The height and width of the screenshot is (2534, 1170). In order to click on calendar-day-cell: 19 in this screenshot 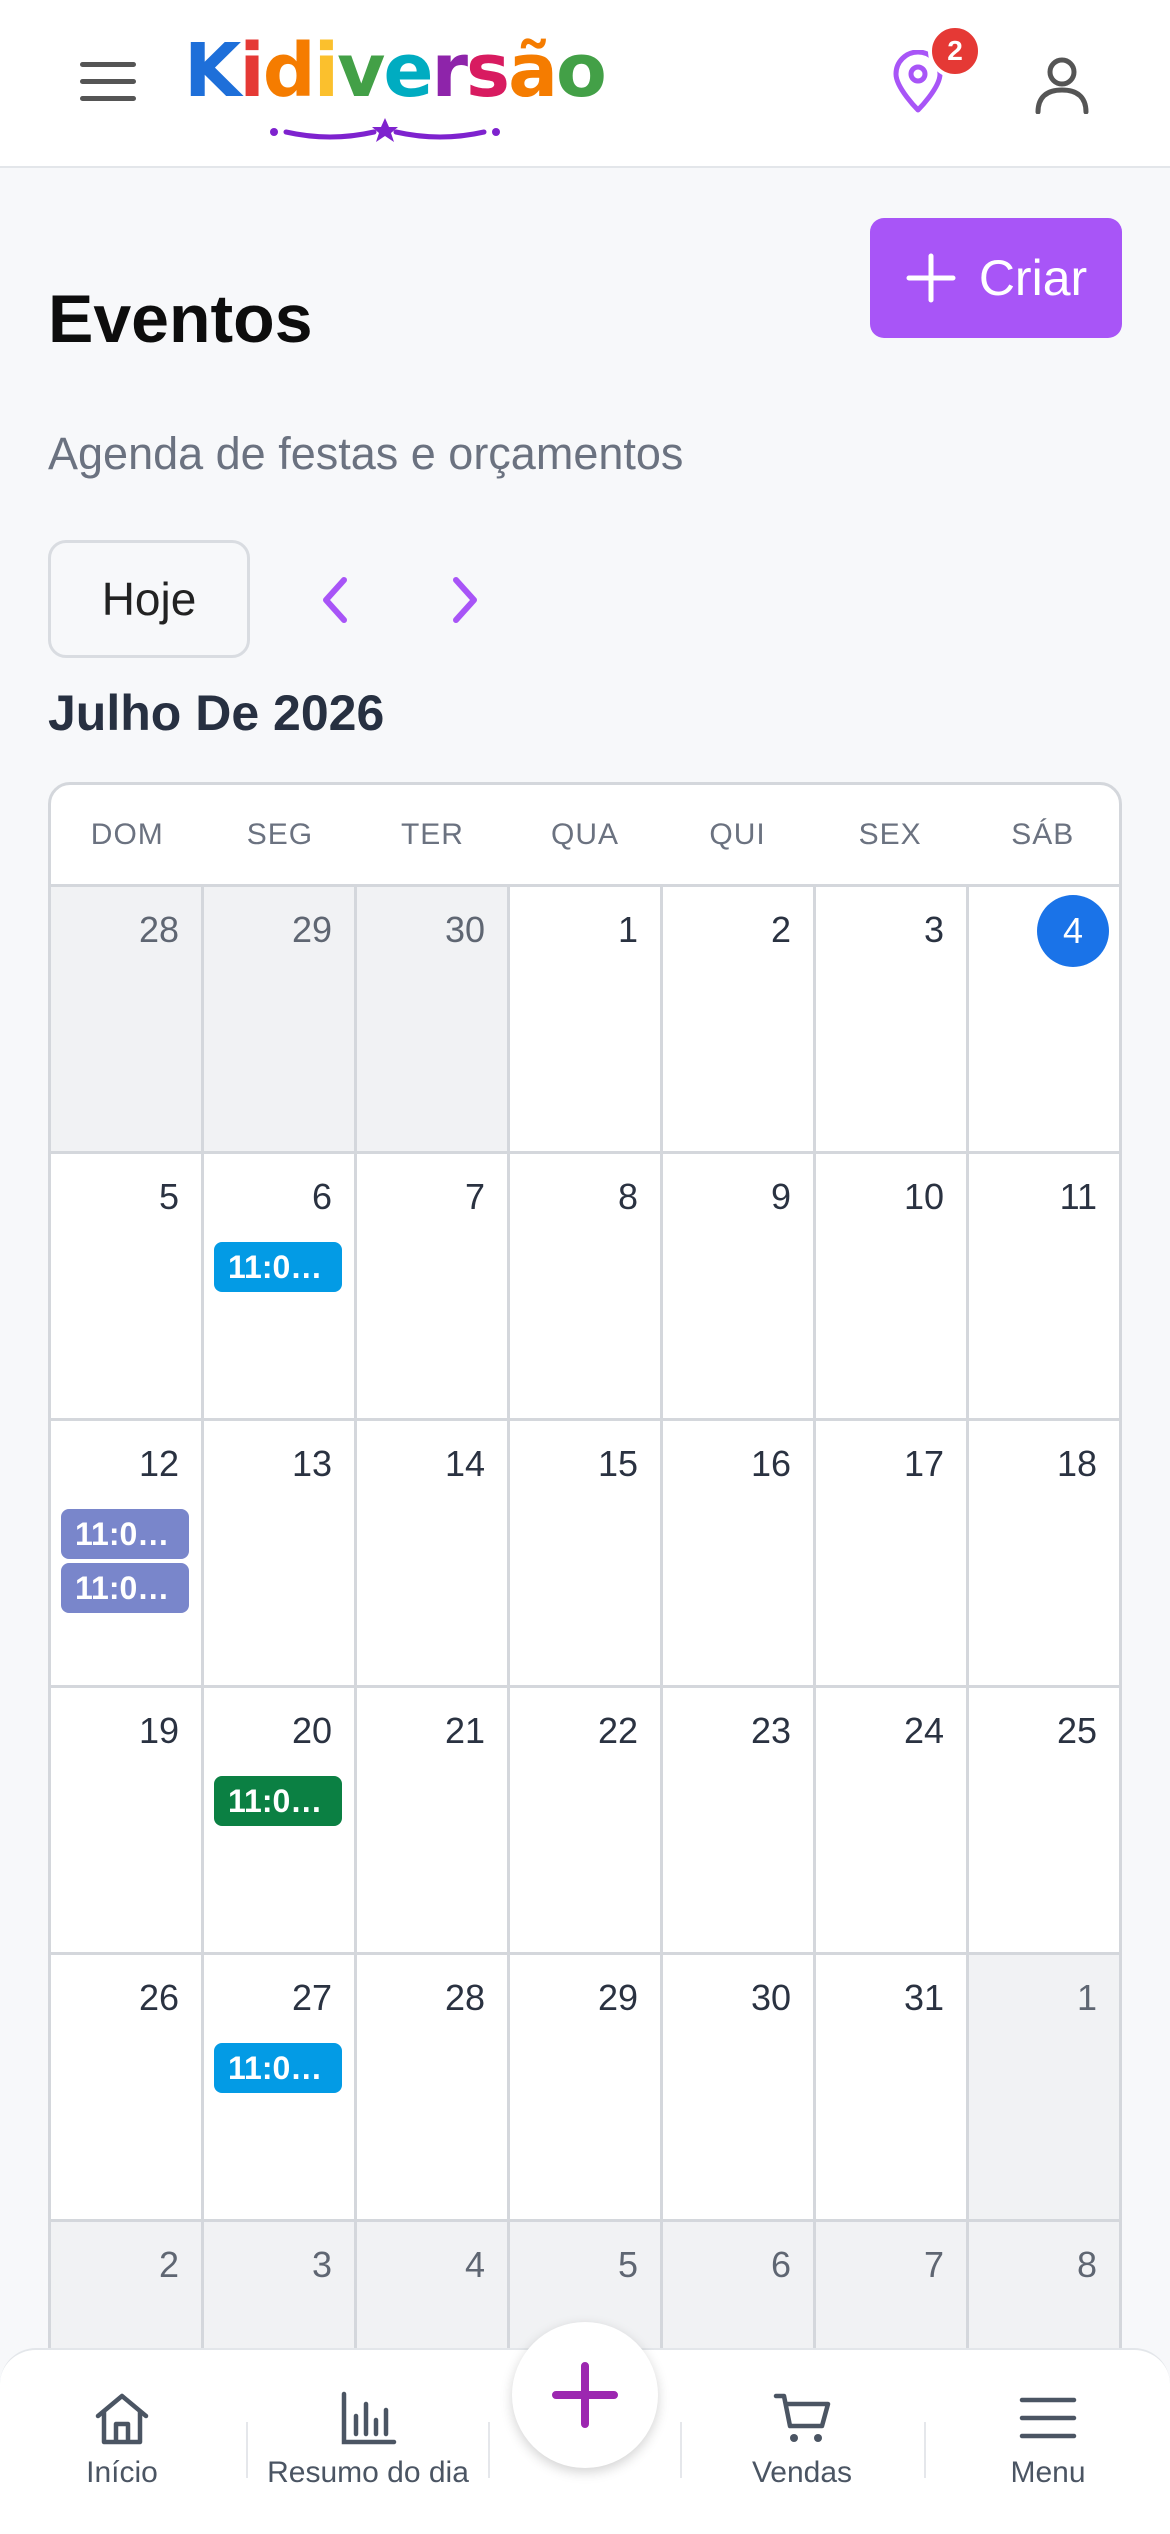, I will do `click(127, 1820)`.